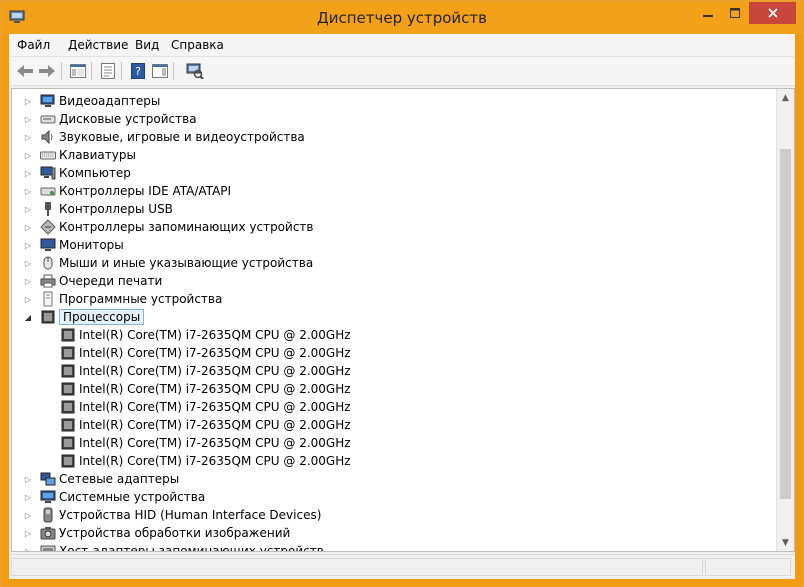 This screenshot has height=587, width=804. I want to click on scrollbar-thumb, so click(785, 324).